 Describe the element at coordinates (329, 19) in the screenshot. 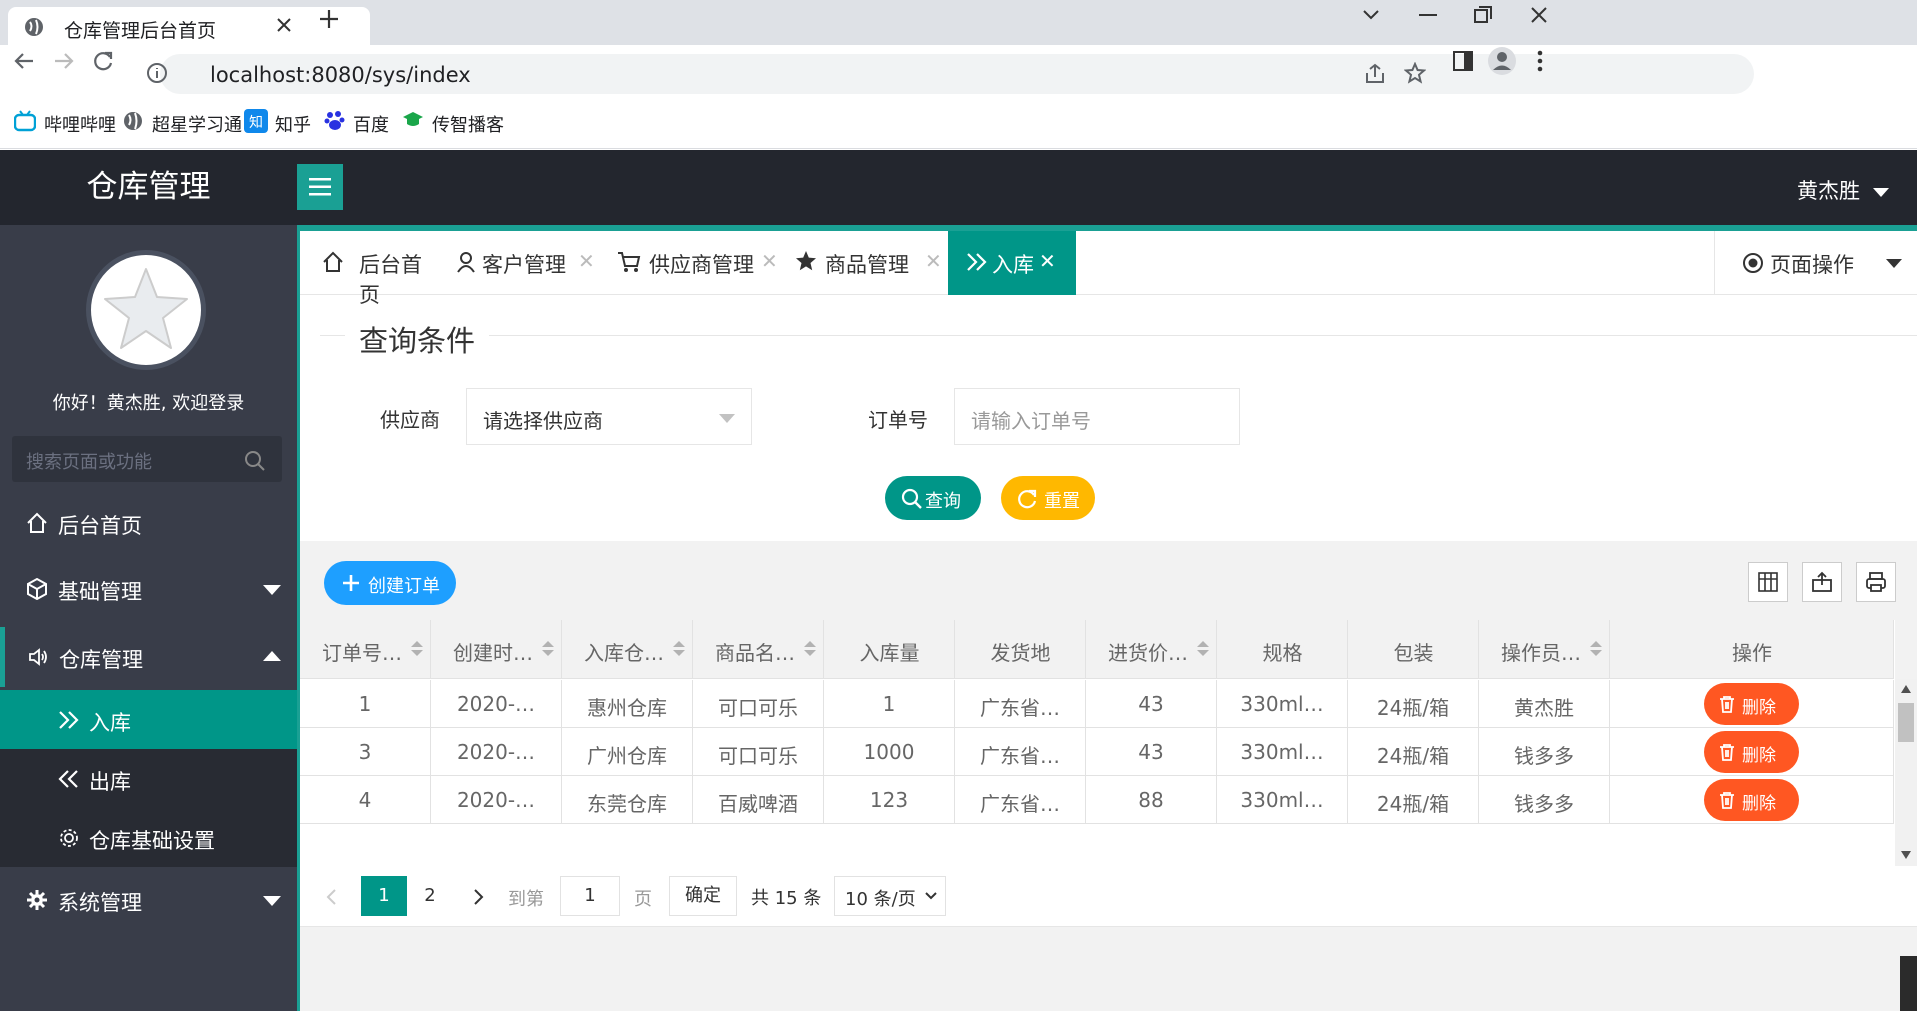

I see `new-tab-icon` at that location.